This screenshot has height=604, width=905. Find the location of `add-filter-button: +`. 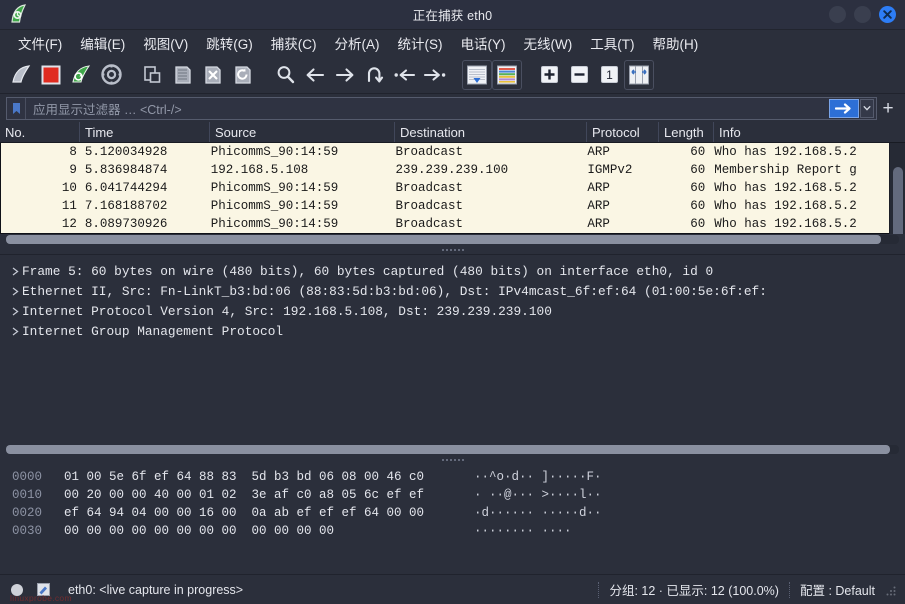

add-filter-button: + is located at coordinates (888, 108).